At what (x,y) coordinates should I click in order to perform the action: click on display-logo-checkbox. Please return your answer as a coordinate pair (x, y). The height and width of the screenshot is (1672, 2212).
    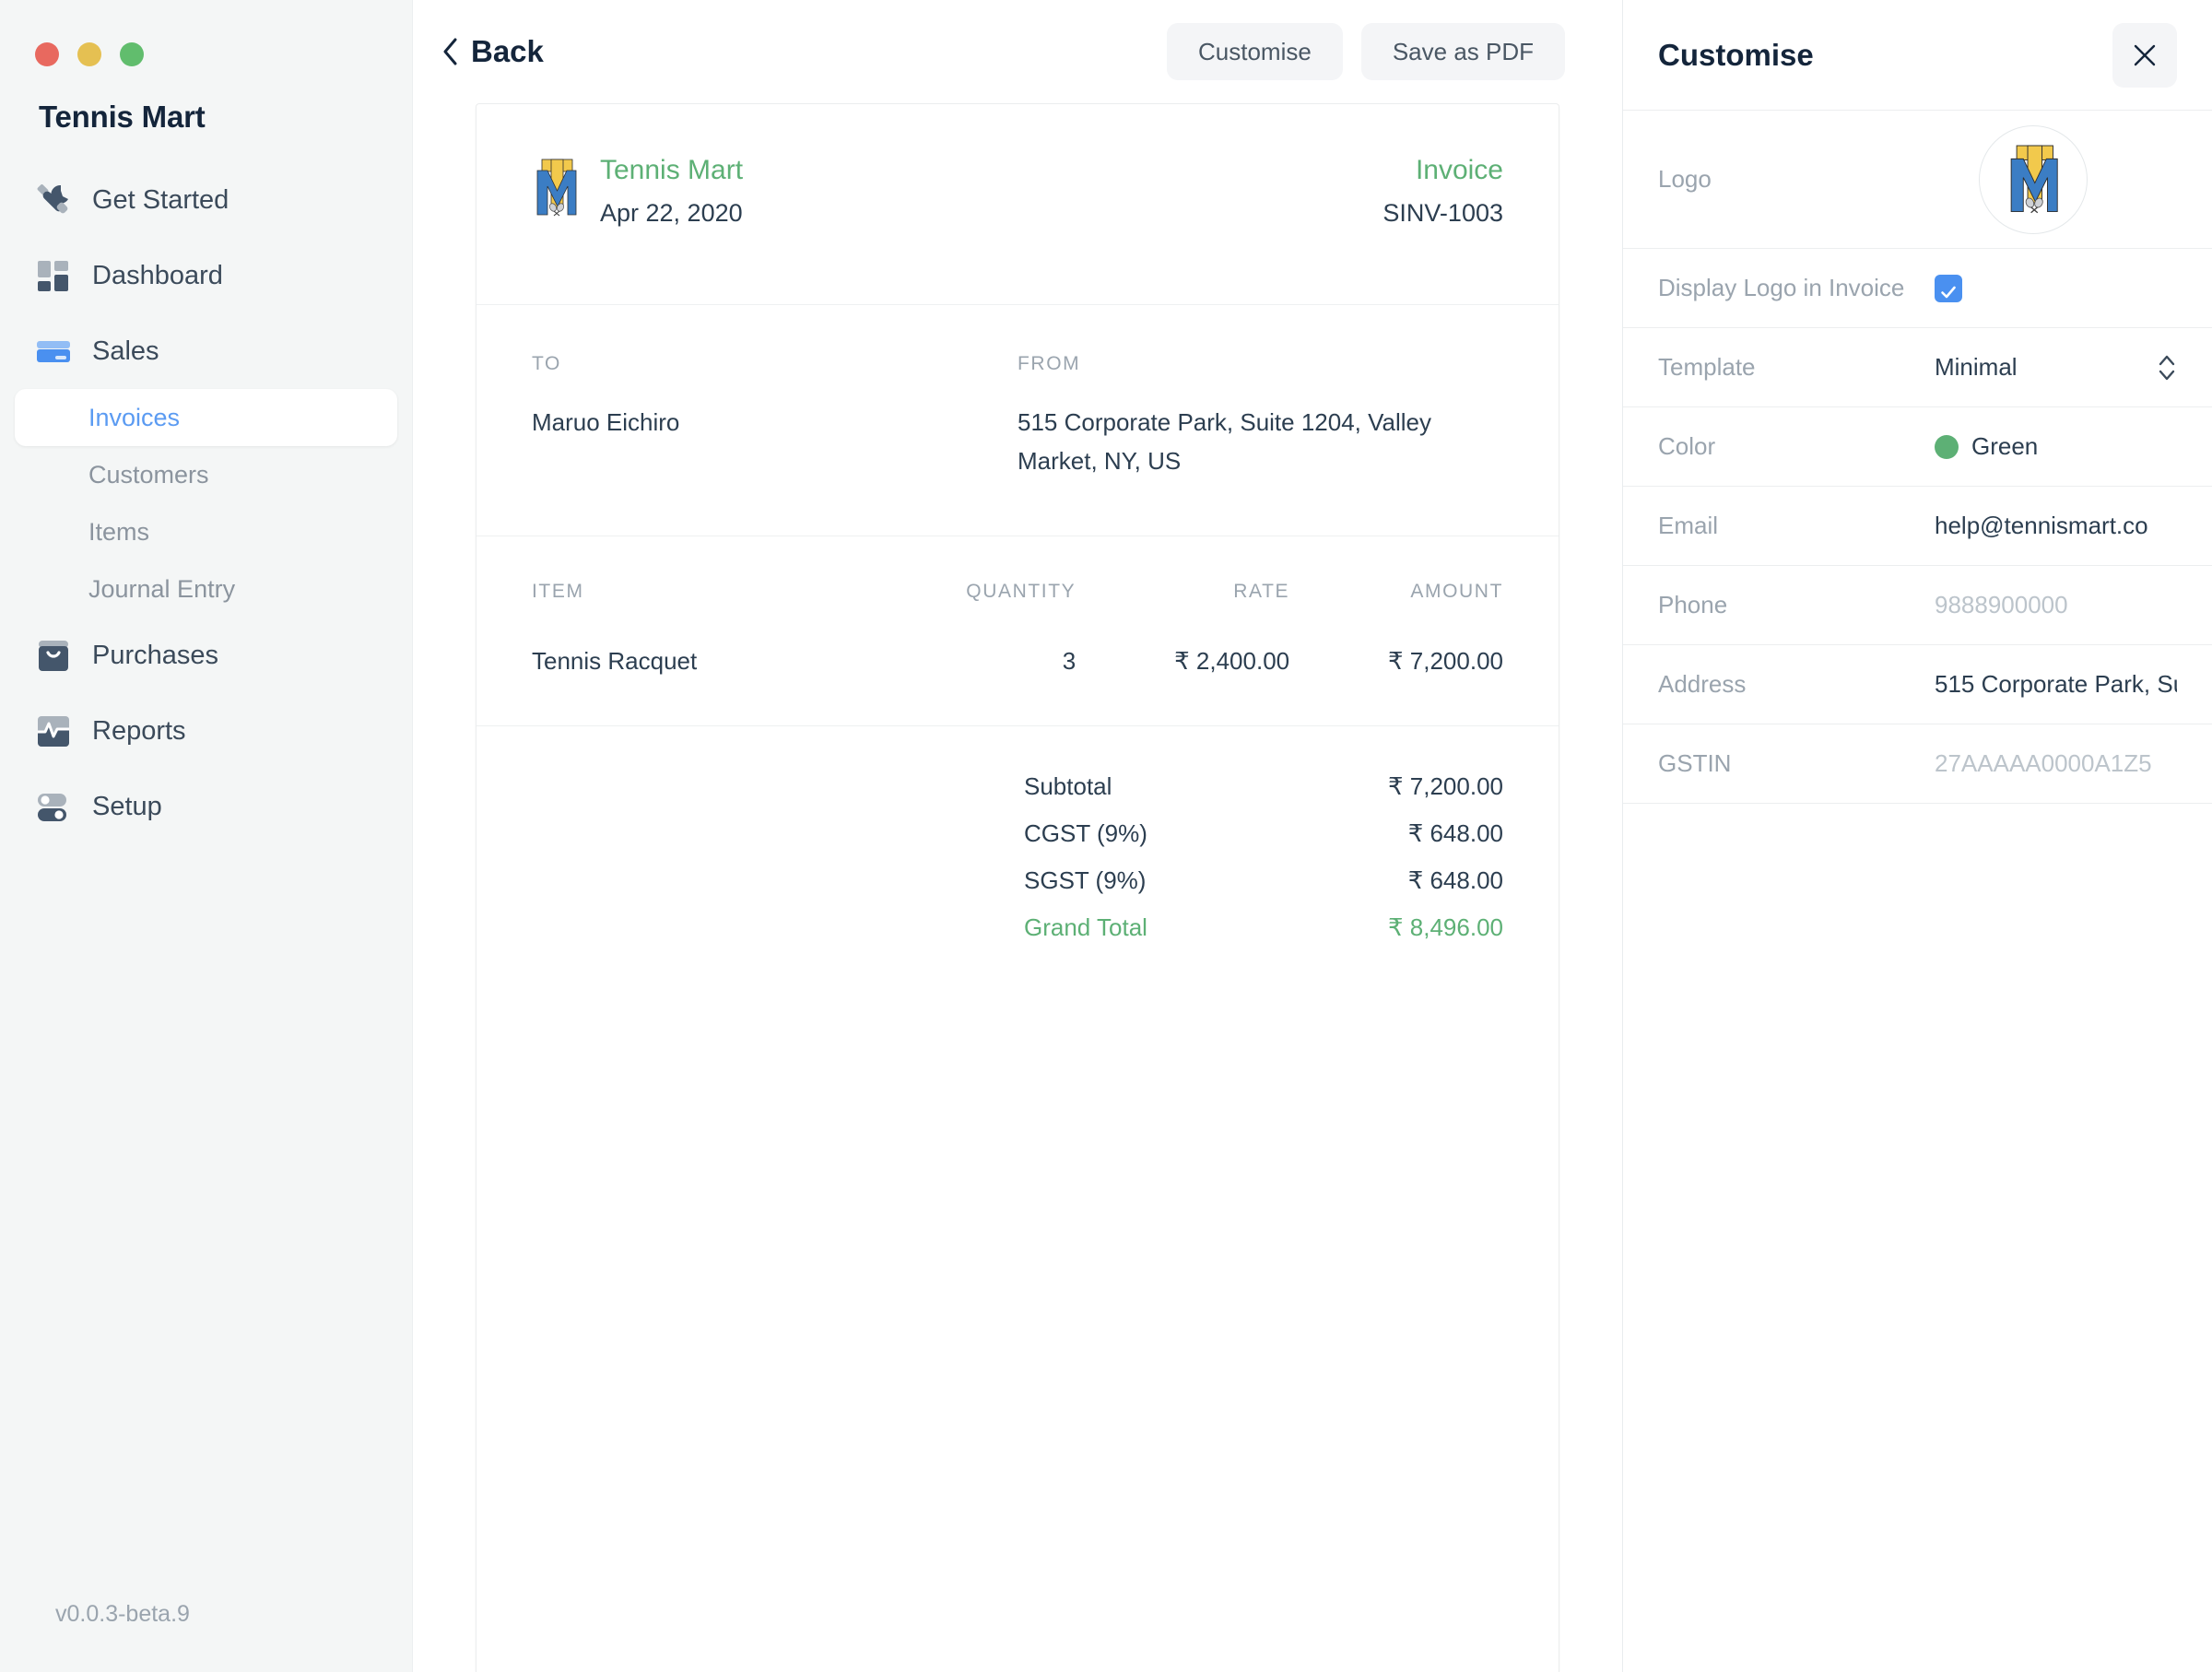
    Looking at the image, I should click on (1948, 288).